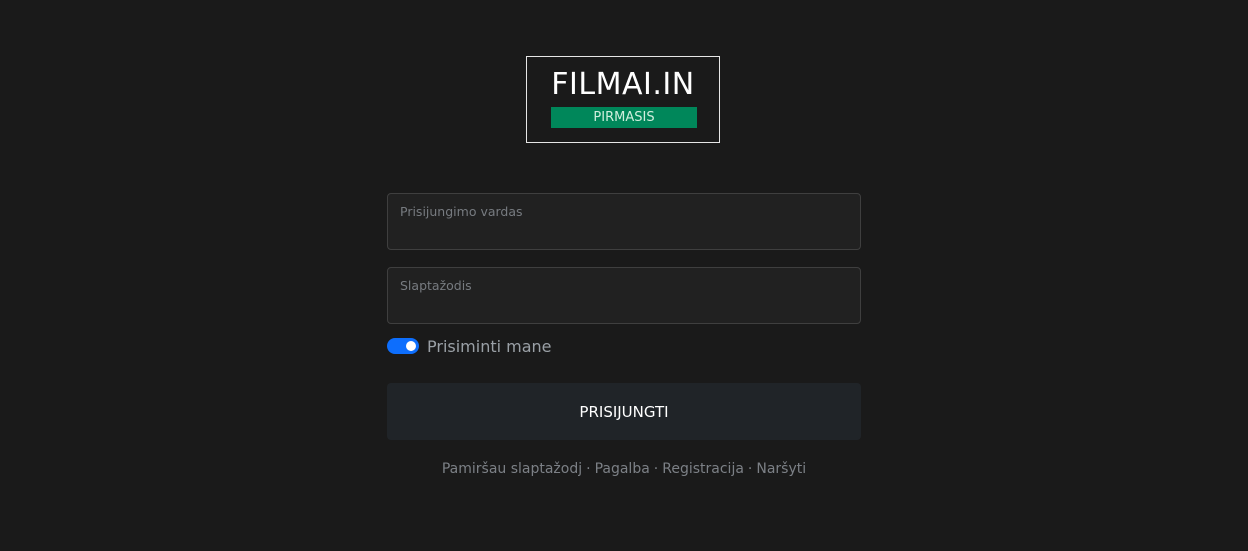  Describe the element at coordinates (624, 117) in the screenshot. I see `logo-subtitle: PIRMASIS` at that location.